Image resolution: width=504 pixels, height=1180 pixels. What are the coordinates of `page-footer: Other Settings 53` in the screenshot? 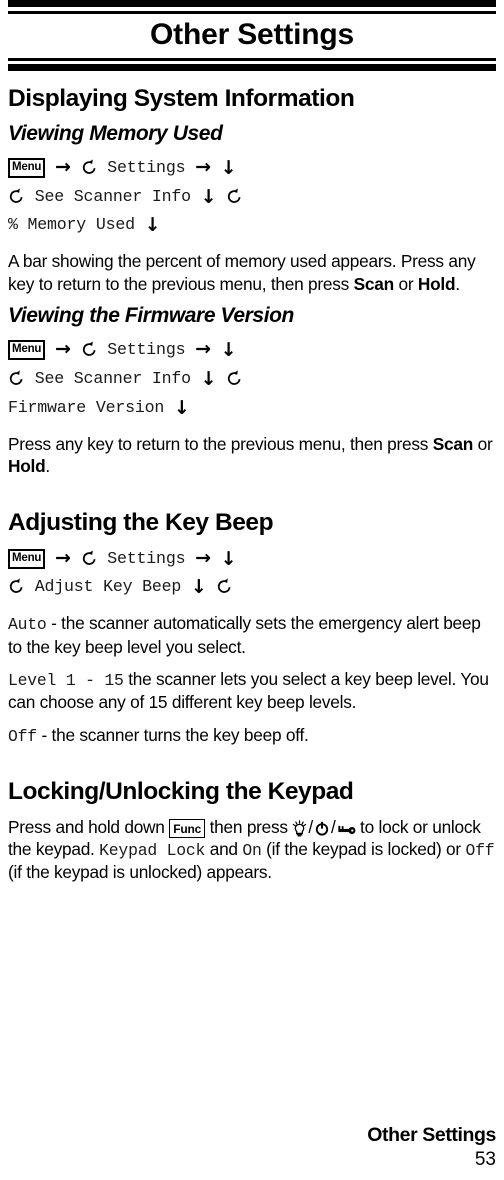 It's located at (431, 1147).